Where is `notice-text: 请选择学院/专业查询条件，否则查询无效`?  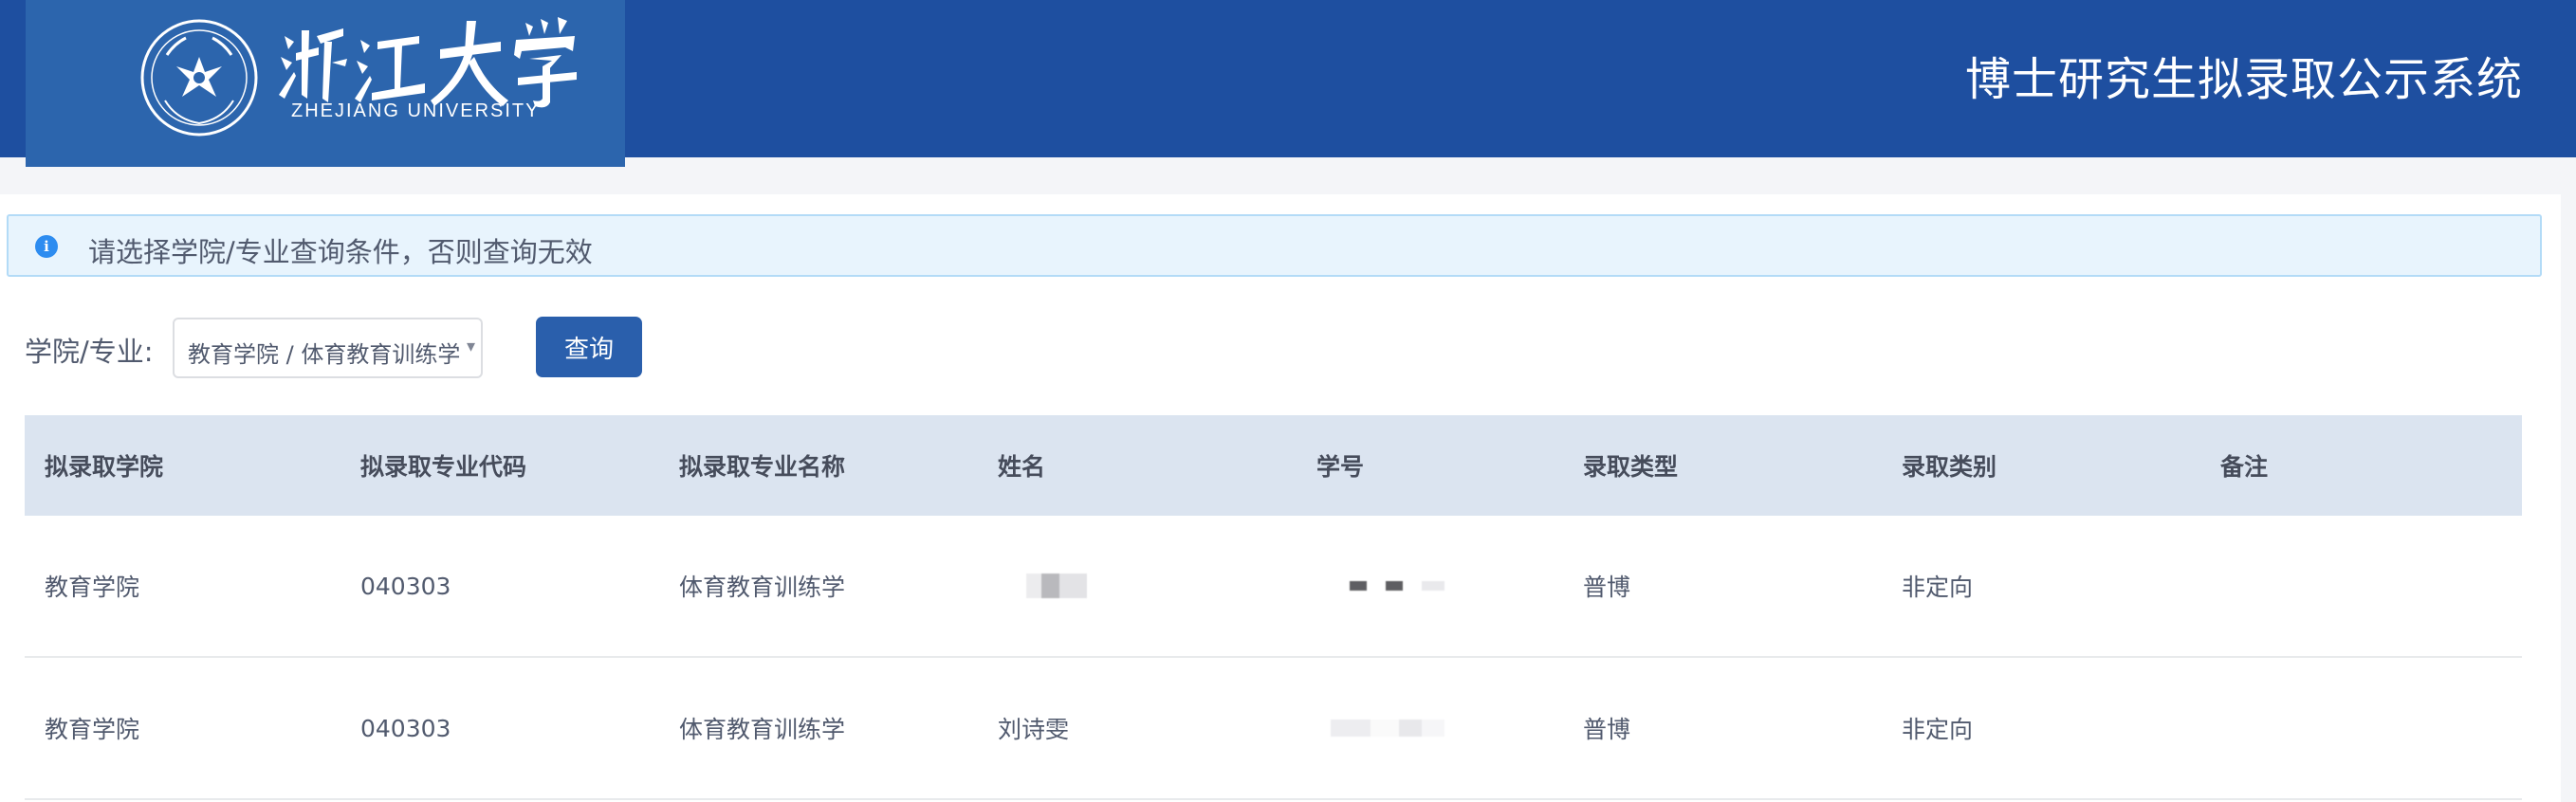 notice-text: 请选择学院/专业查询条件，否则查询无效 is located at coordinates (340, 252).